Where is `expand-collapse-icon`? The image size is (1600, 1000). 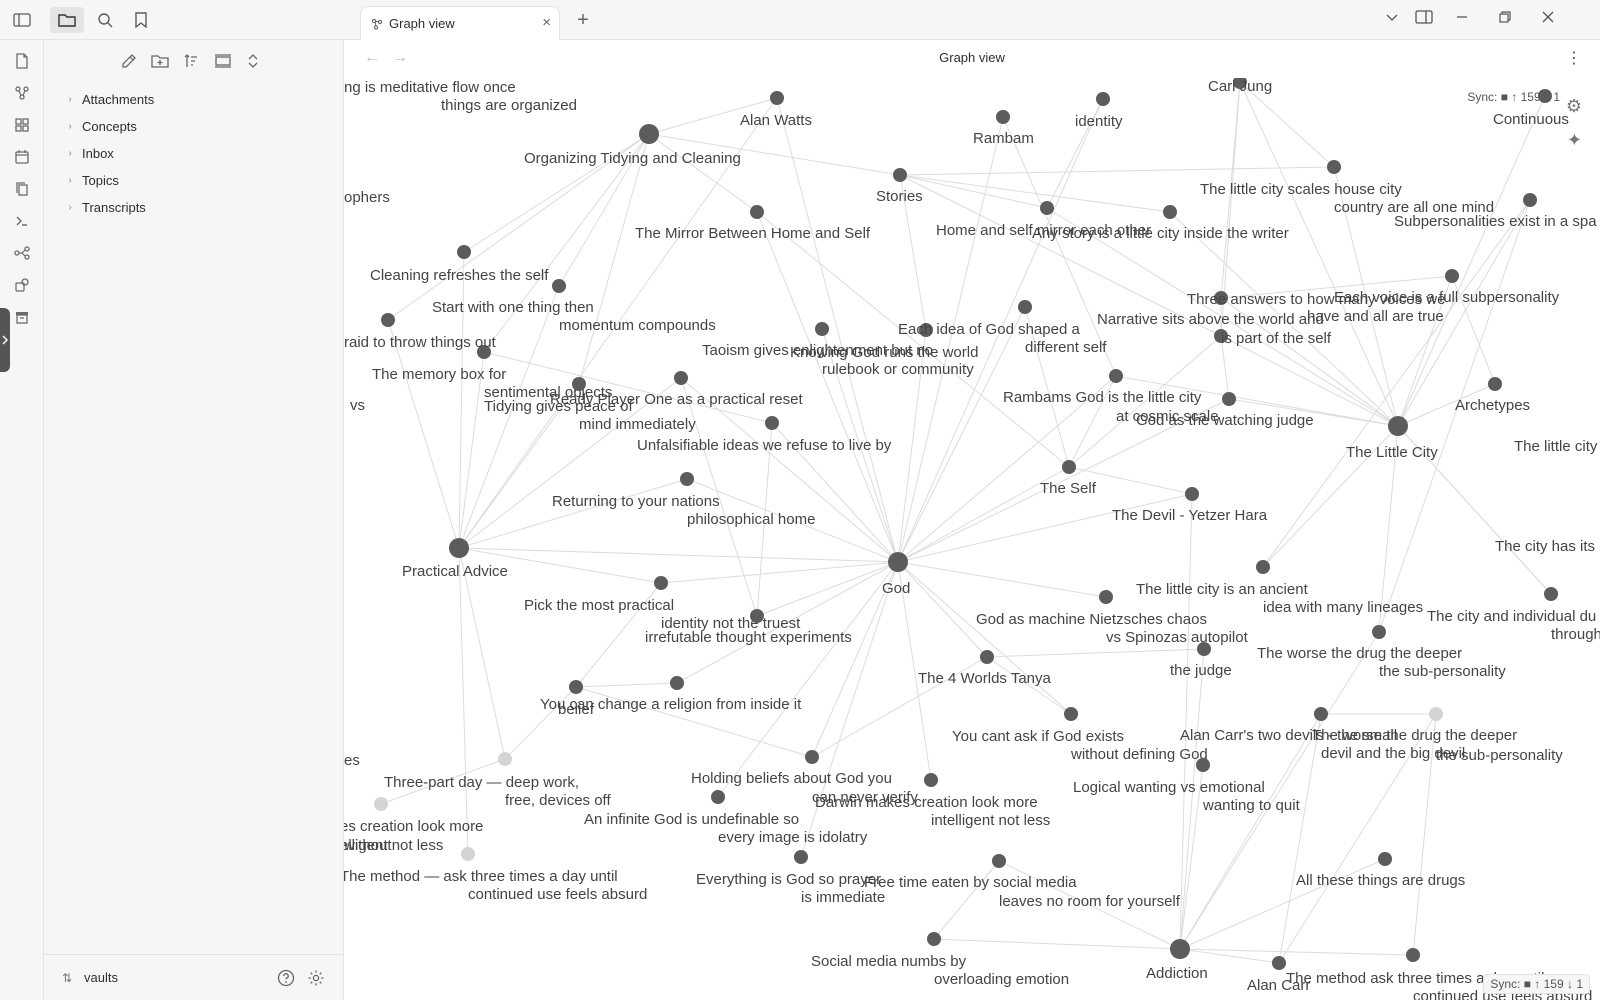 expand-collapse-icon is located at coordinates (253, 61).